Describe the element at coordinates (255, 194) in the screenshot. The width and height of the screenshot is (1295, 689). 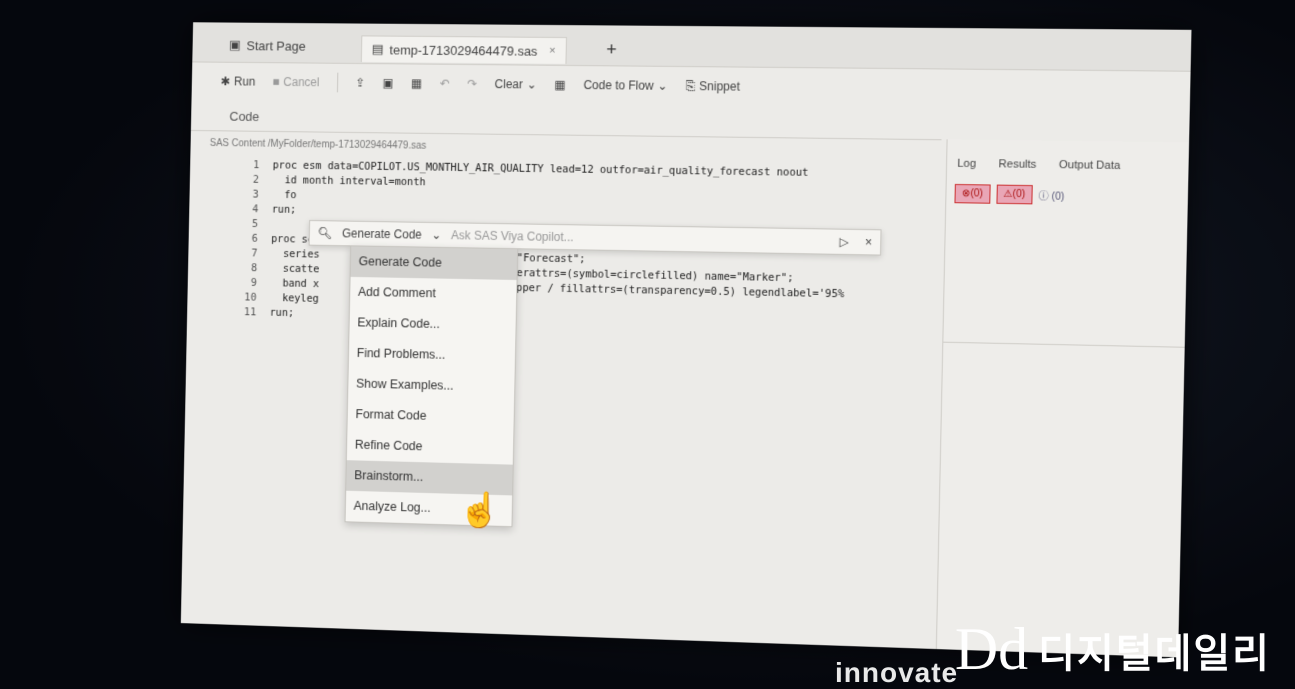
I see `line-number: 3` at that location.